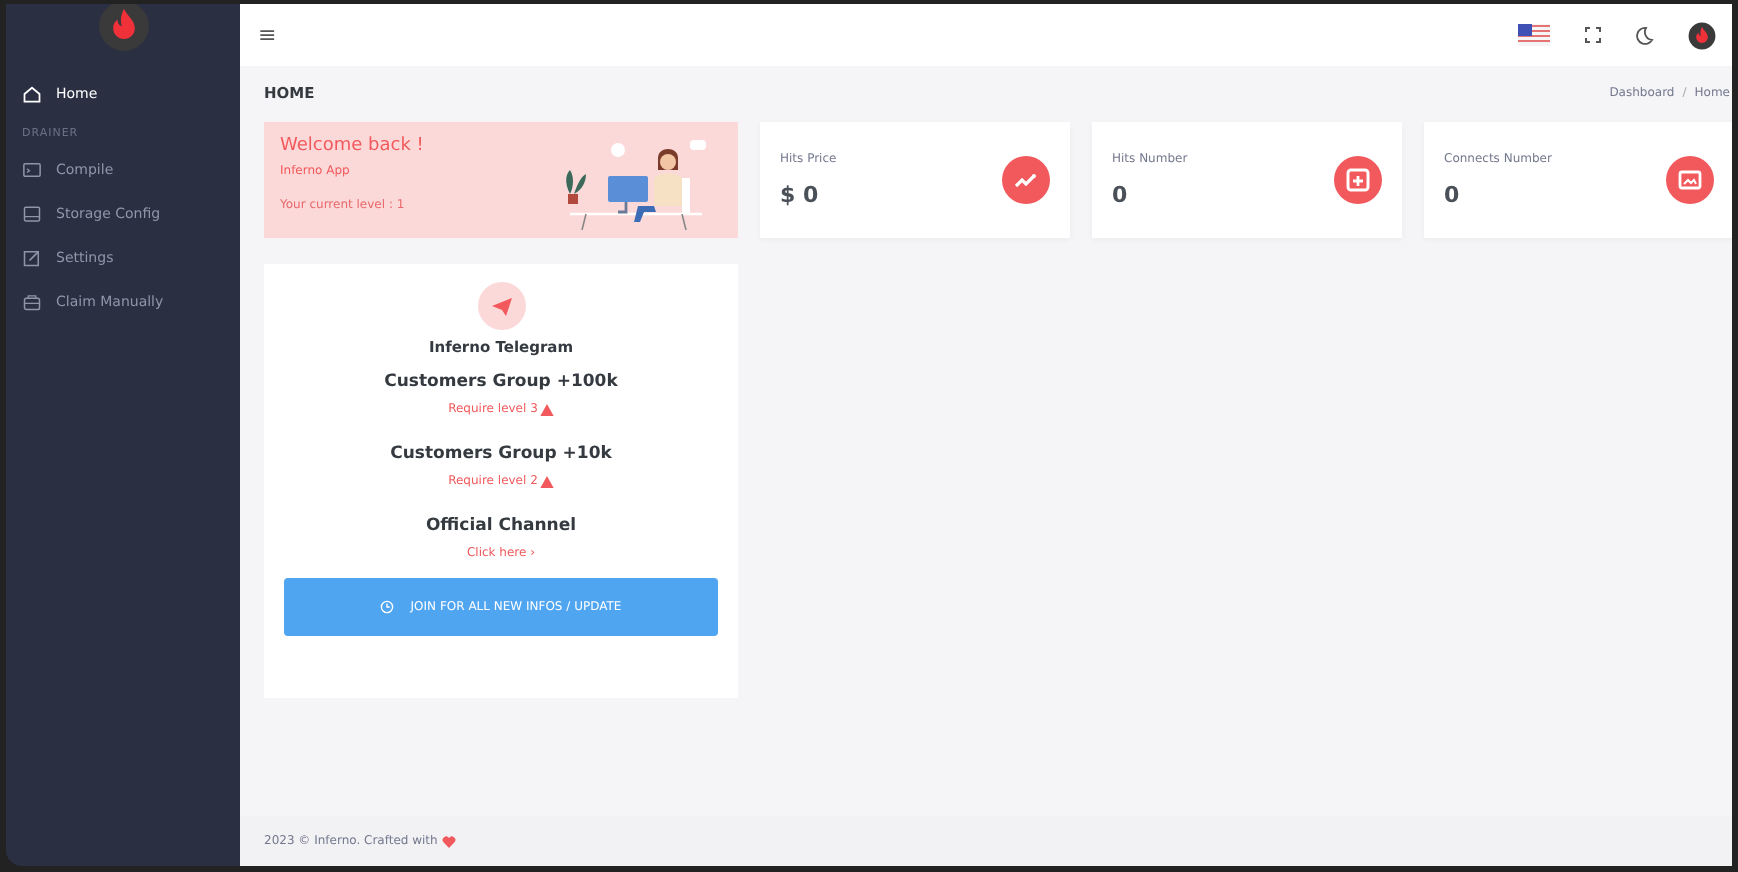  I want to click on welcome-title: Welcome back !, so click(352, 146).